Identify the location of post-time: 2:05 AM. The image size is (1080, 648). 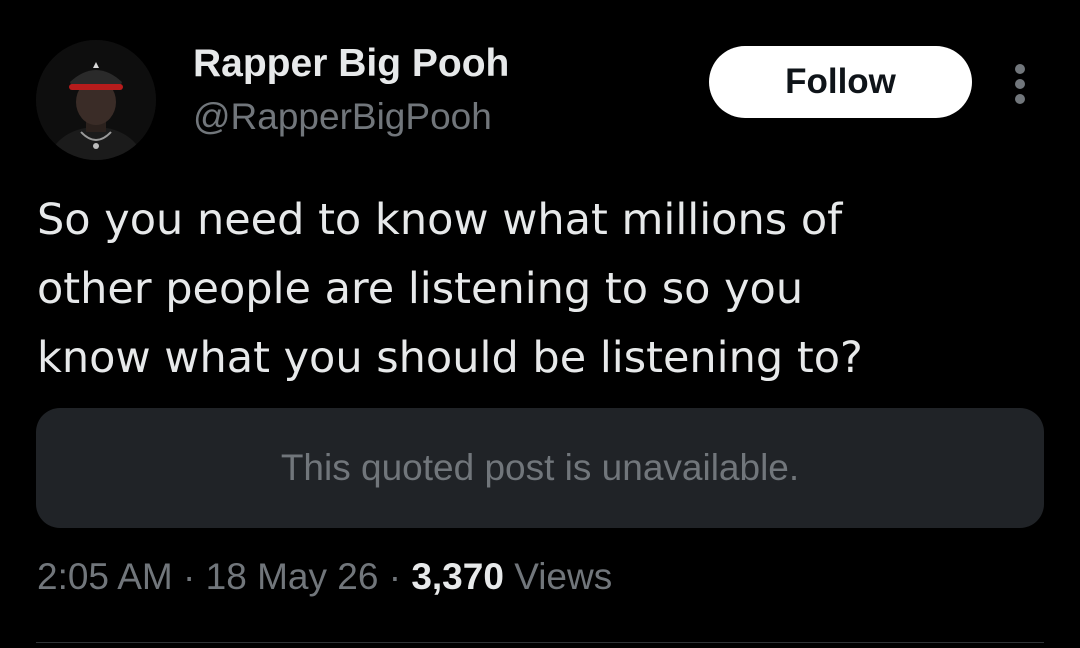
(105, 576).